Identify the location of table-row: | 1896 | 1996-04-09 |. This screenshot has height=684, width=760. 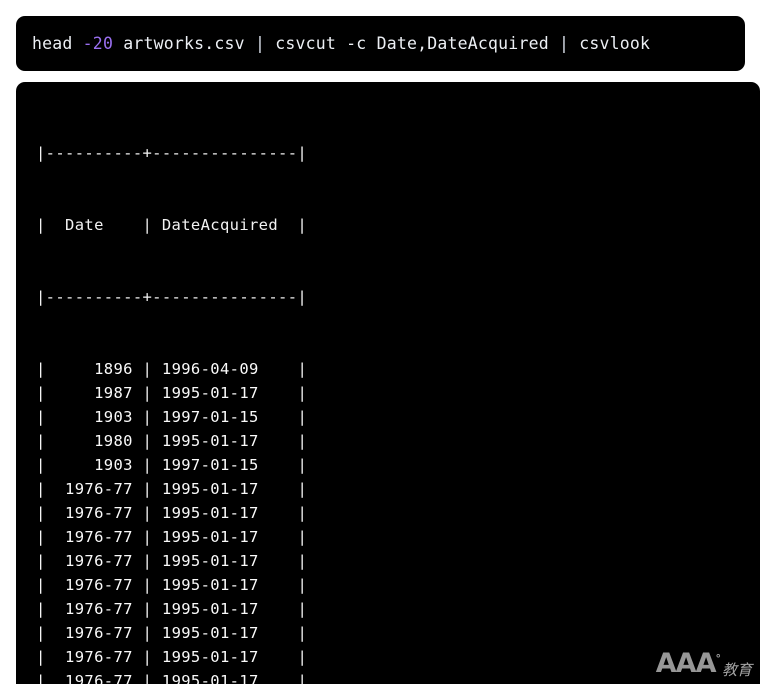
(171, 369).